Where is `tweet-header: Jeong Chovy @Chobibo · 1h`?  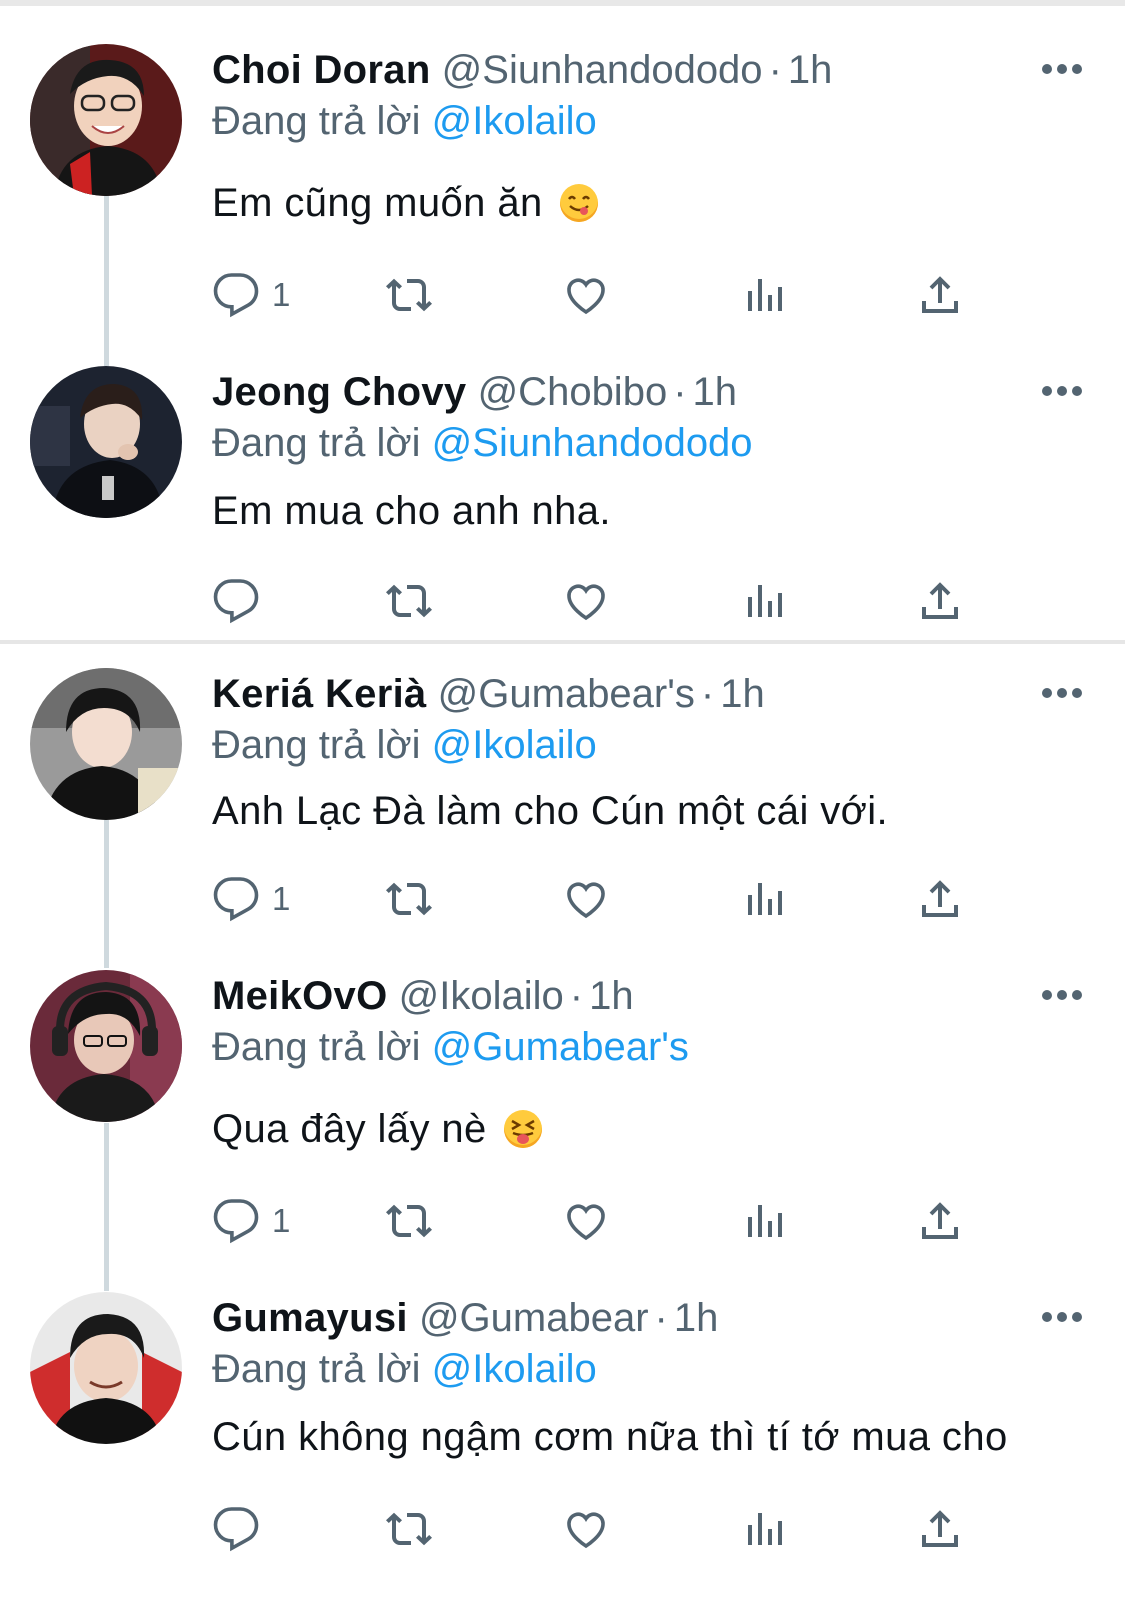 tweet-header: Jeong Chovy @Chobibo · 1h is located at coordinates (474, 392).